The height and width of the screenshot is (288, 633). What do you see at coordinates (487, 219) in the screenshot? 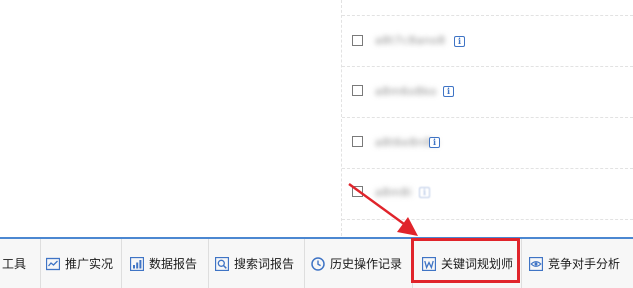
I see `row-divider` at bounding box center [487, 219].